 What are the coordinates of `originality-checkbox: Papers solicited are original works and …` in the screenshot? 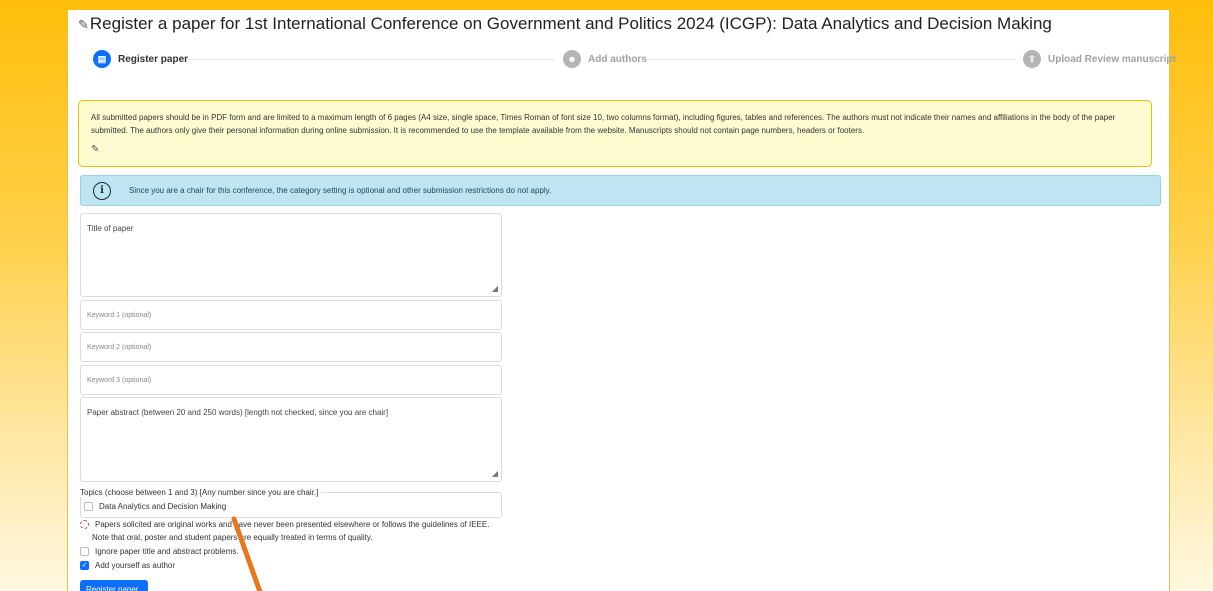 It's located at (284, 524).